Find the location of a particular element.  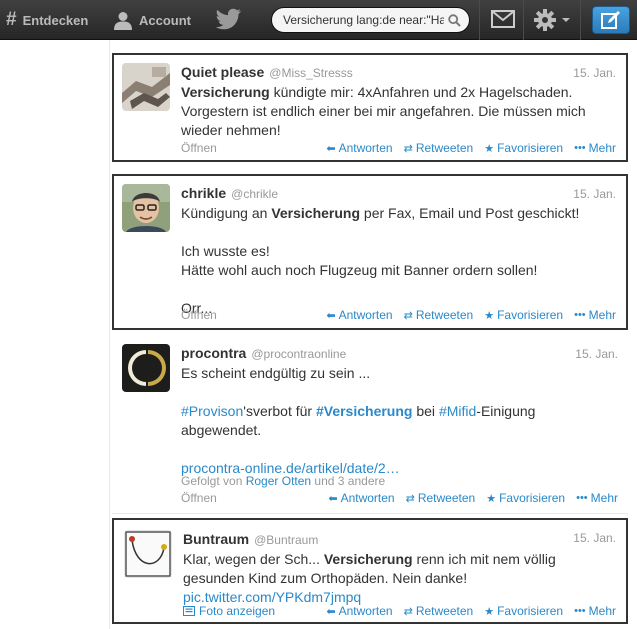

author-handle: @procontraonline is located at coordinates (298, 354).